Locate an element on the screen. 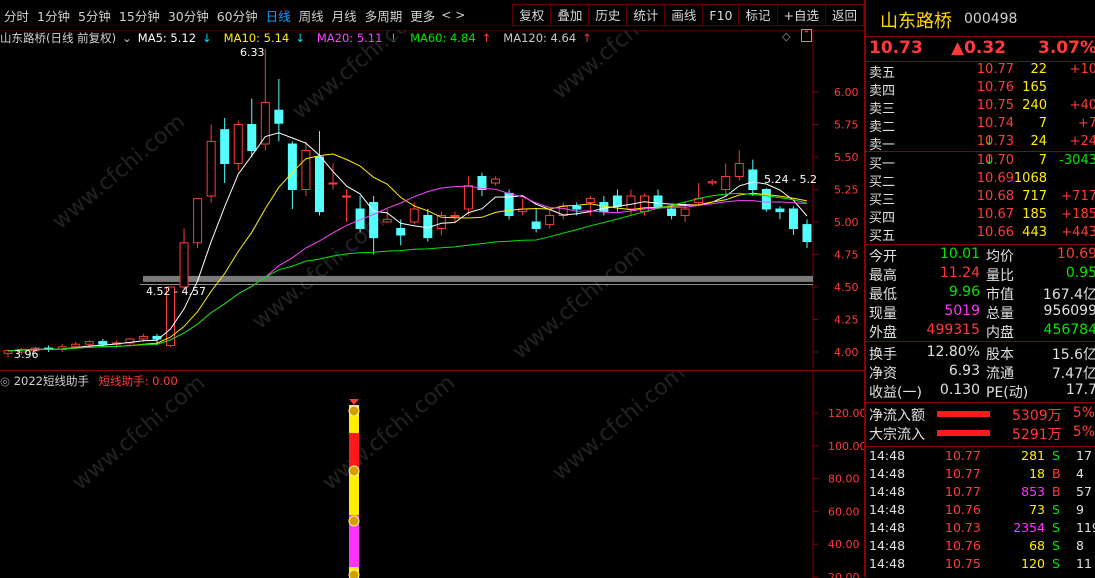 This screenshot has height=578, width=1095. tab-30min: 30分钟 is located at coordinates (188, 15).